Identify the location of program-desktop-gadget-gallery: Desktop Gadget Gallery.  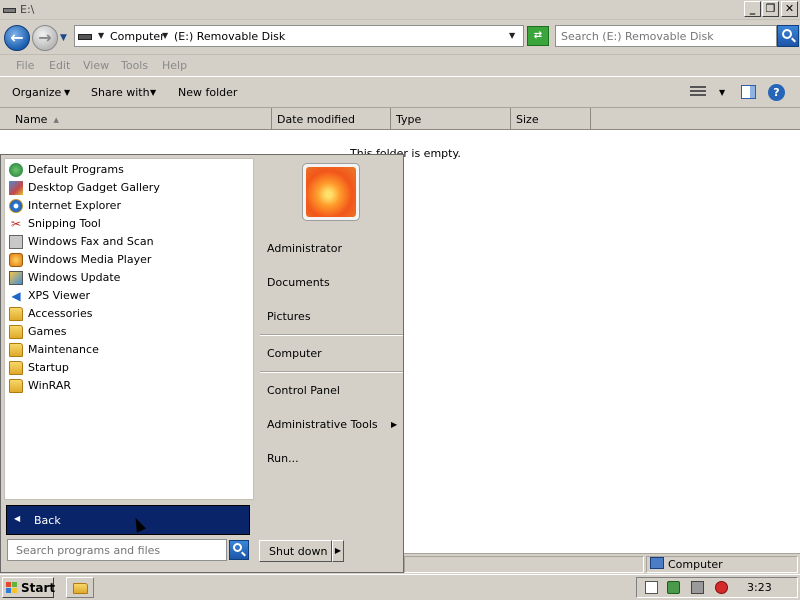
(127, 188).